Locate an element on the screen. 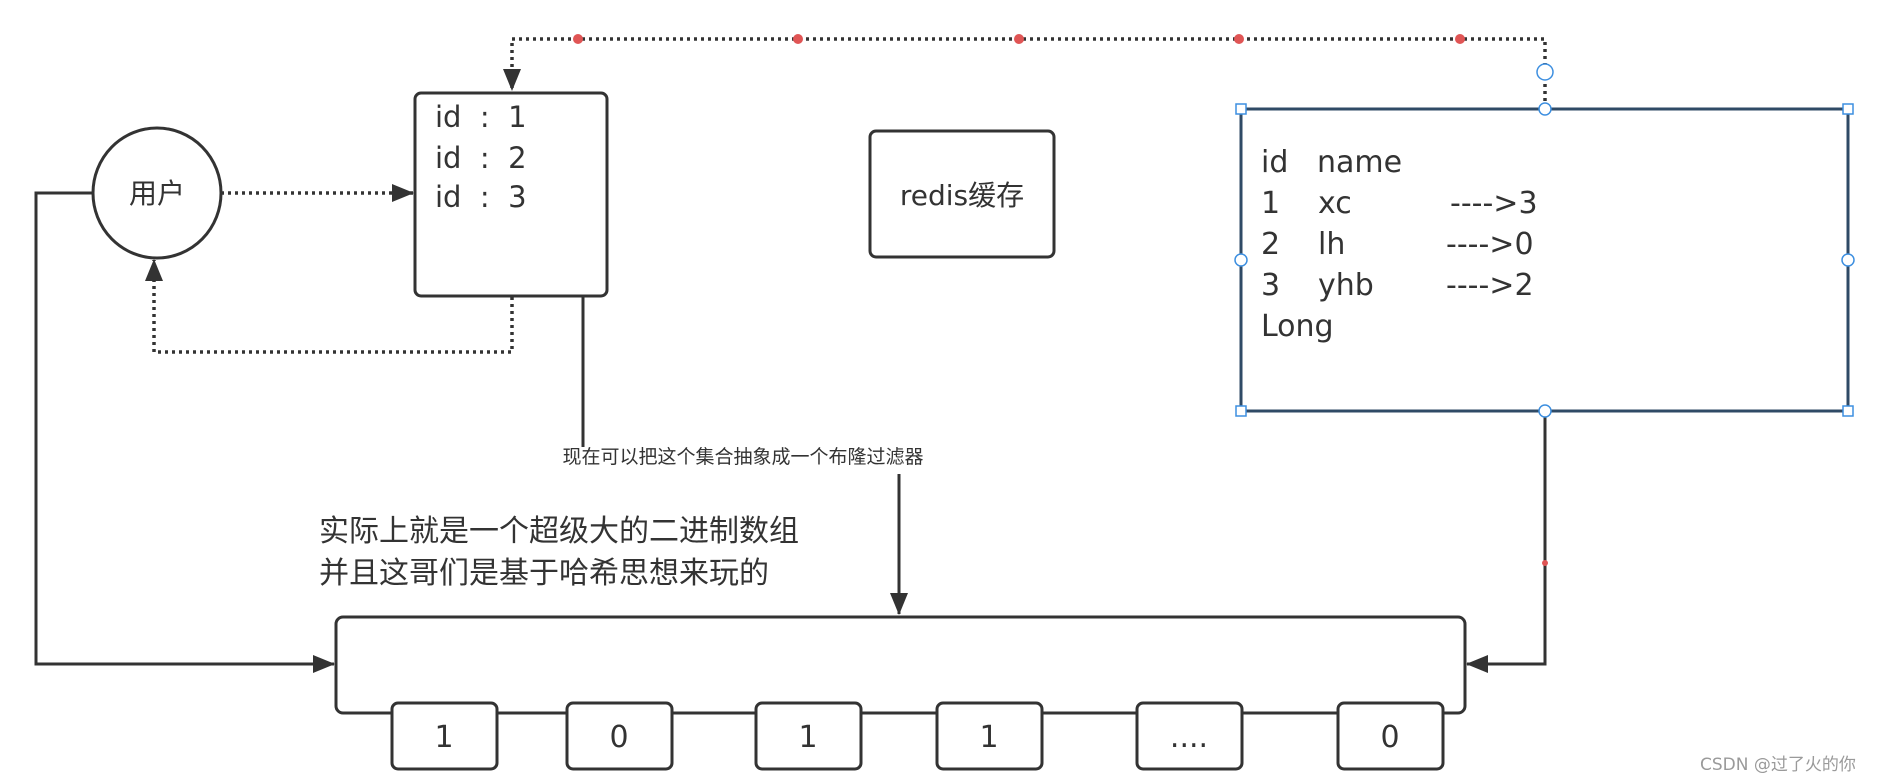  bit-array-node is located at coordinates (900, 665).